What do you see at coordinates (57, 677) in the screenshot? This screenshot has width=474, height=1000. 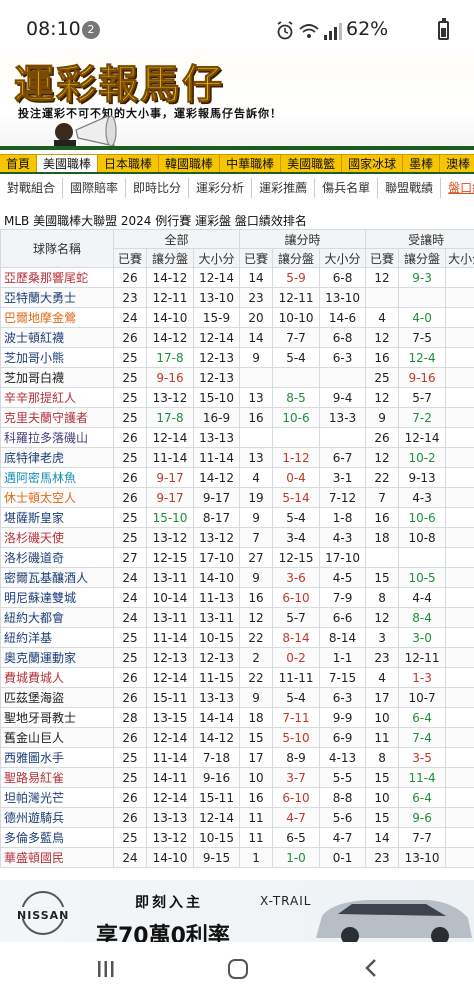 I see `team-name-link: 費城費城人` at bounding box center [57, 677].